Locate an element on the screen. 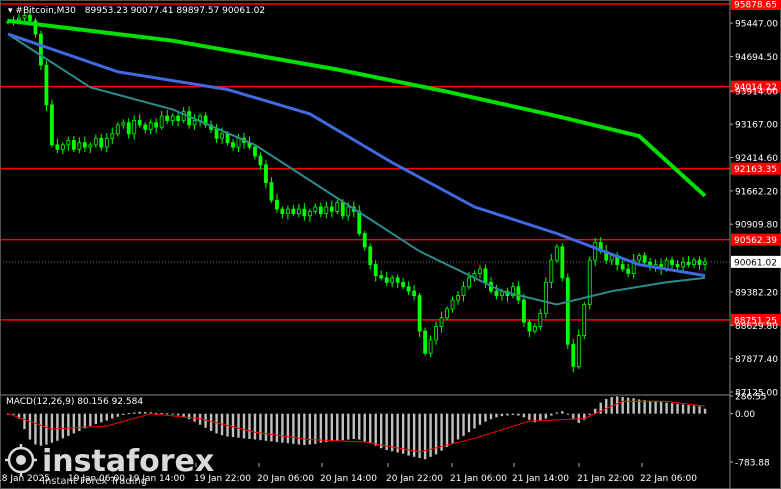  macd-tick-label: -783.88 is located at coordinates (752, 464).